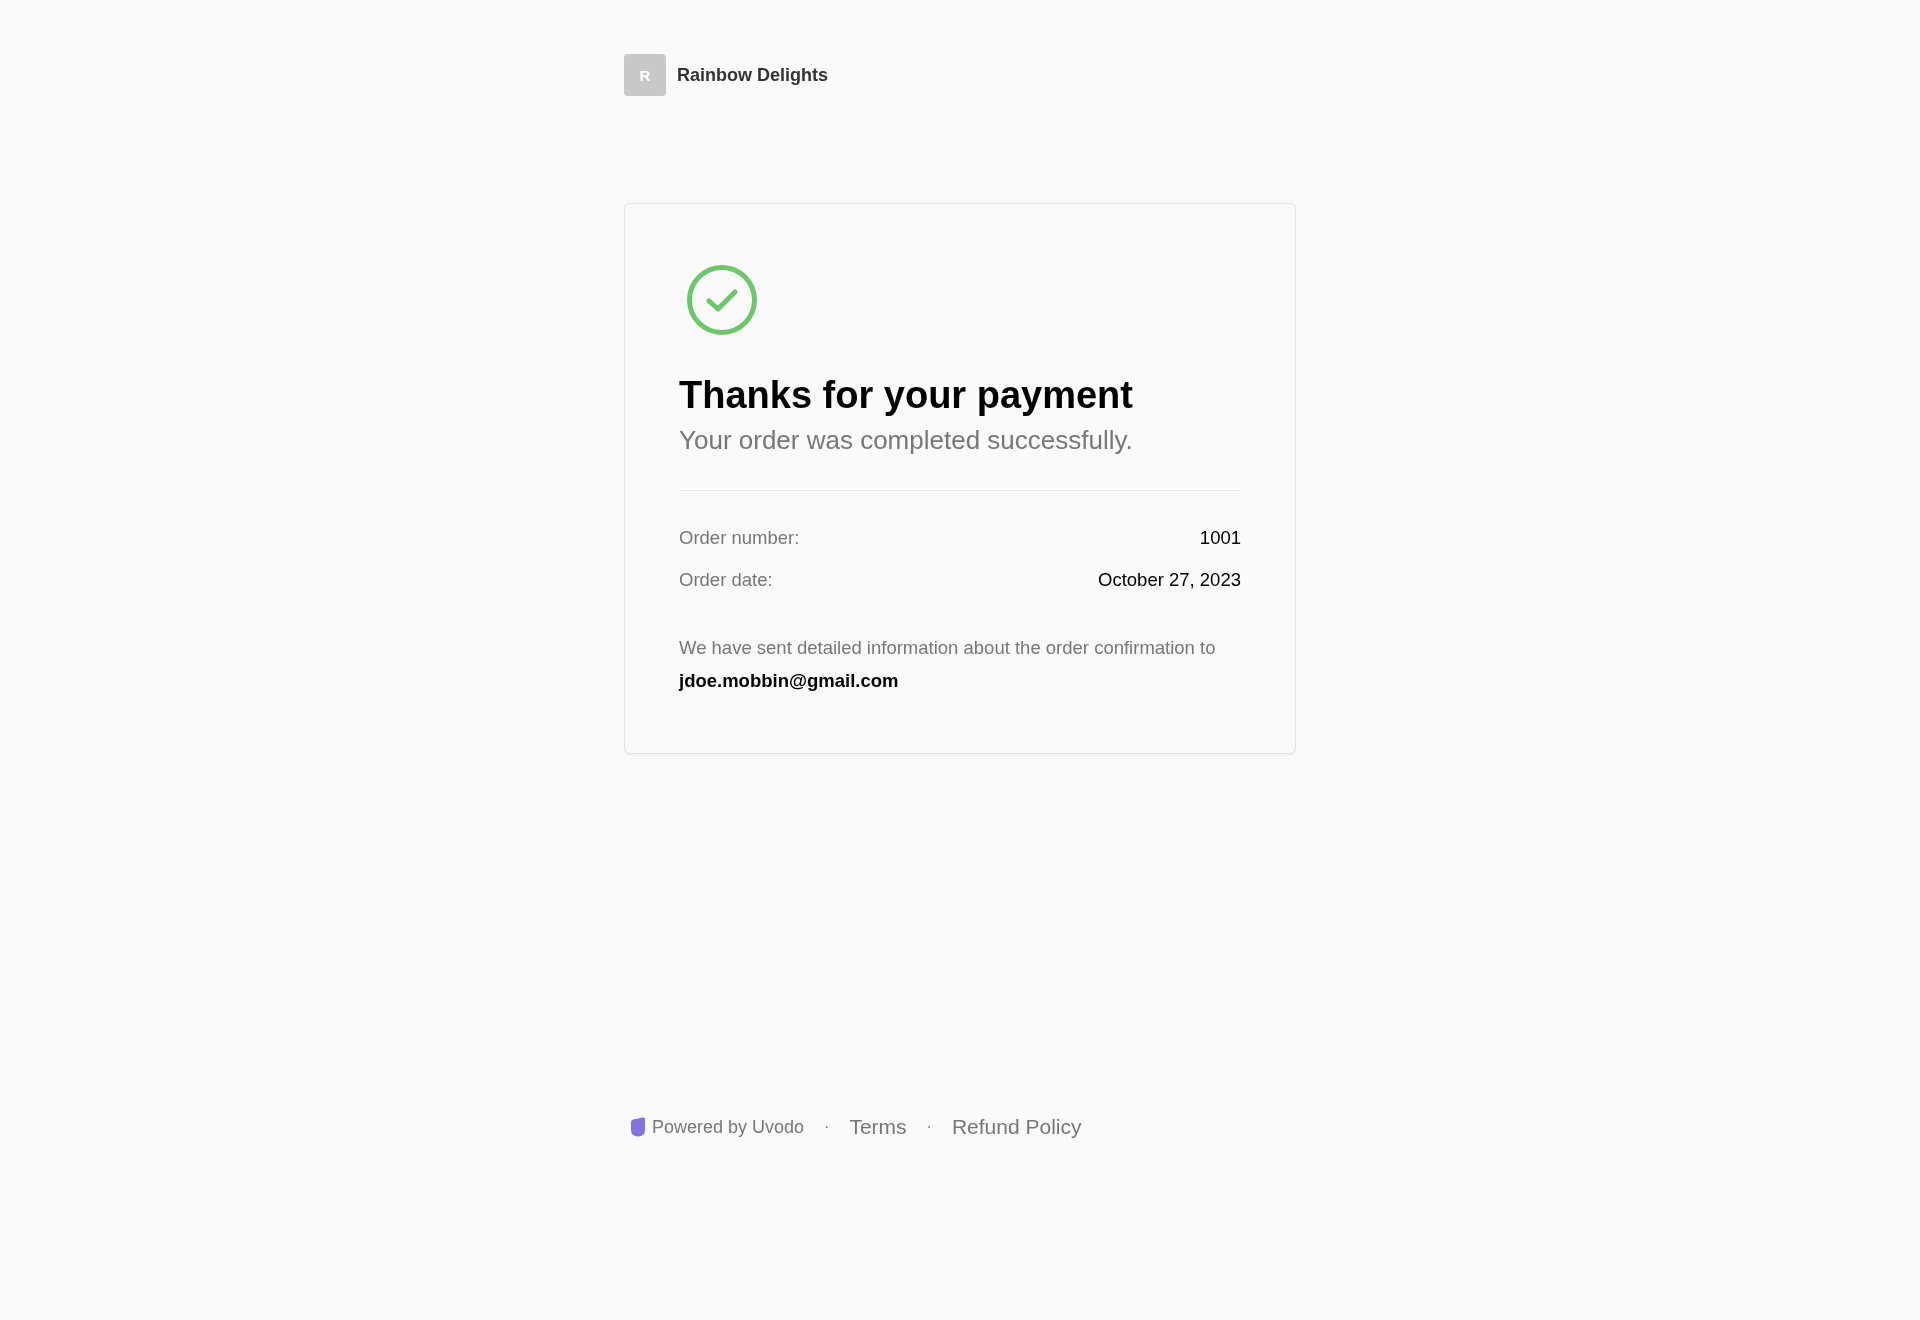 This screenshot has width=1920, height=1320. What do you see at coordinates (906, 395) in the screenshot?
I see `confirmation-title: Thanks for your payment` at bounding box center [906, 395].